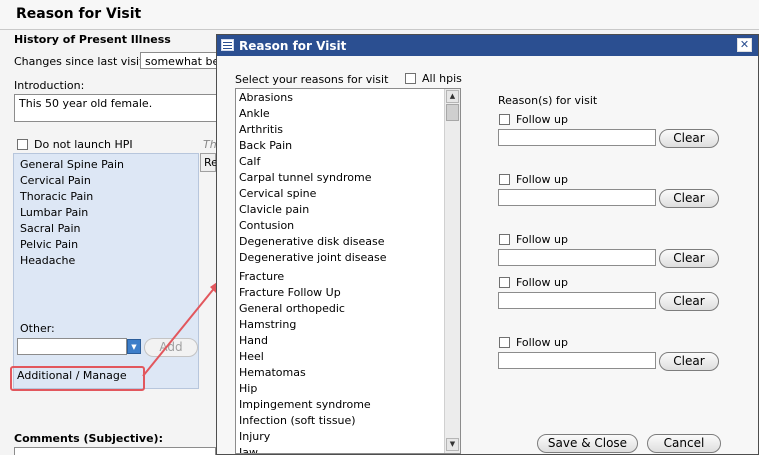 This screenshot has width=759, height=455. What do you see at coordinates (88, 438) in the screenshot?
I see `comments-label: Comments (Subjective):` at bounding box center [88, 438].